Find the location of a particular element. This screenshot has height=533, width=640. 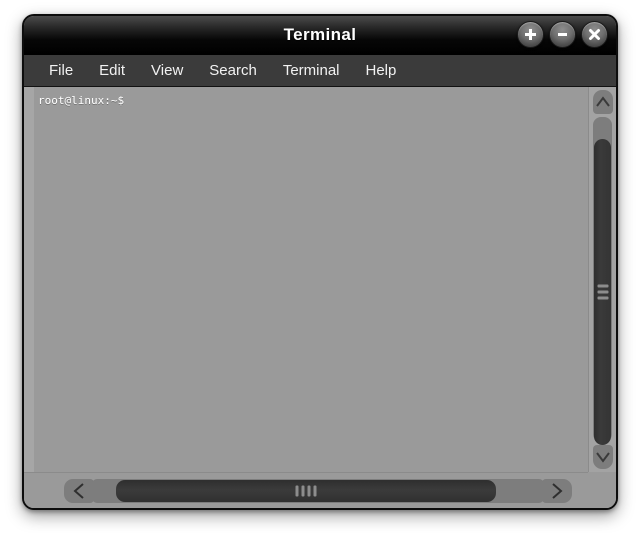

close-icon is located at coordinates (594, 34).